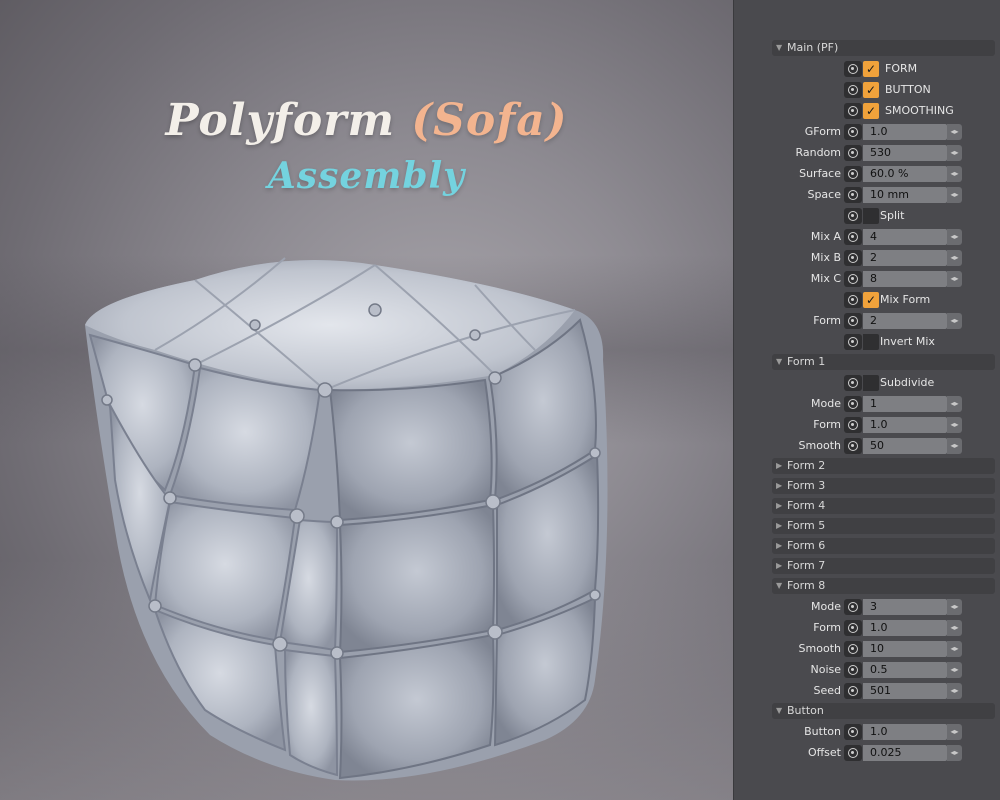 This screenshot has height=800, width=1000. What do you see at coordinates (871, 69) in the screenshot?
I see `form-checkbox: ✓` at bounding box center [871, 69].